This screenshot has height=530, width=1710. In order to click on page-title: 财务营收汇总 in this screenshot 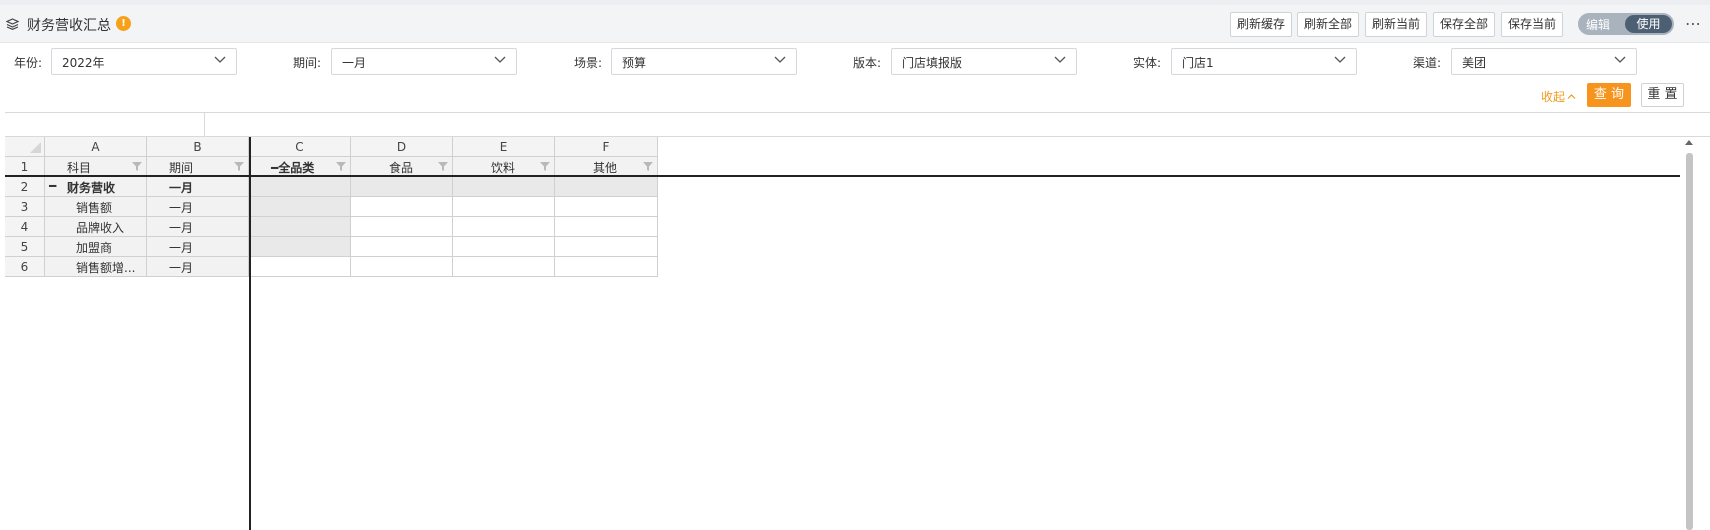, I will do `click(69, 26)`.